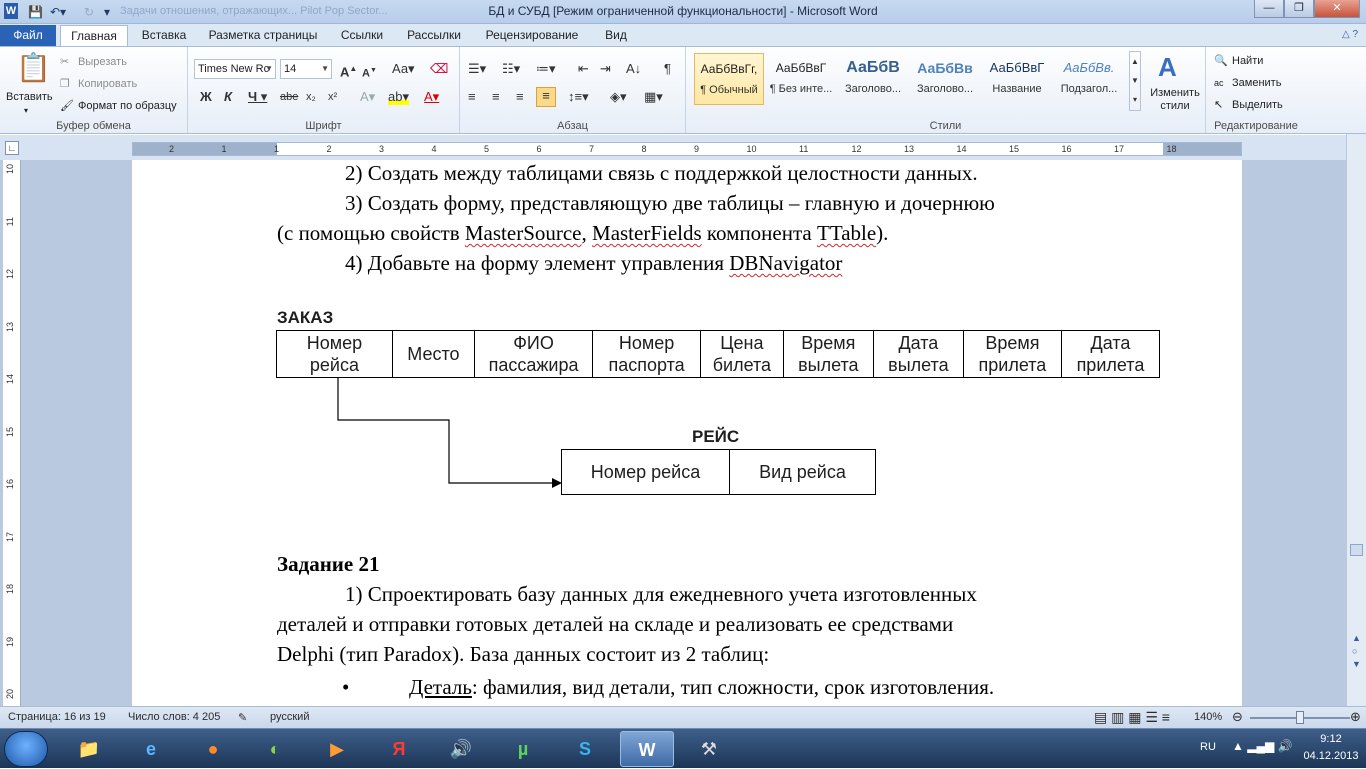 This screenshot has width=1366, height=769. Describe the element at coordinates (1355, 717) in the screenshot. I see `zoom-in-icon: ⊕` at that location.